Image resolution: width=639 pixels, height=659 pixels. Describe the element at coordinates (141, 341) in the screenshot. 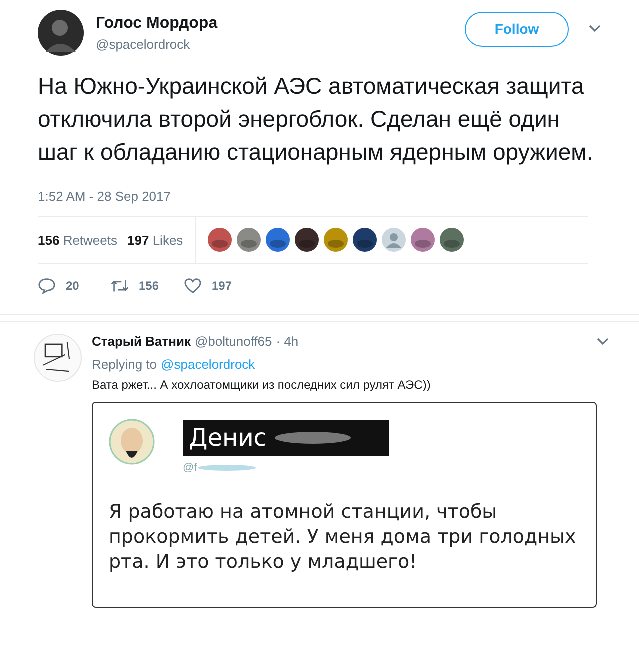

I see `author-name: Старый Ватник` at that location.